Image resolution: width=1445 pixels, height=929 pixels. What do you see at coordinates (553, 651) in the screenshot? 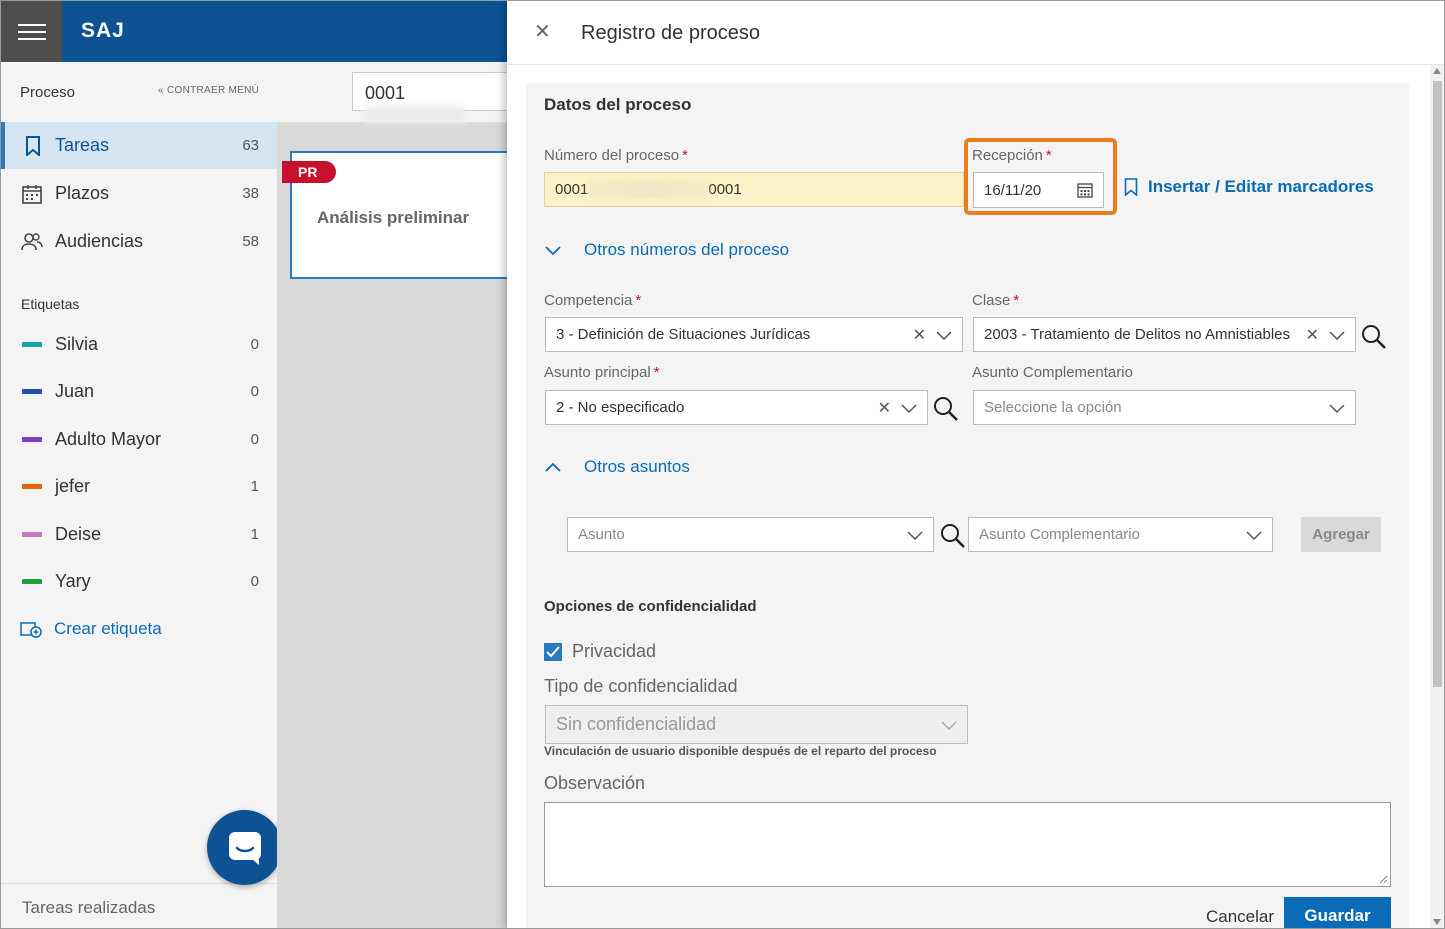
I see `checkmark-icon` at bounding box center [553, 651].